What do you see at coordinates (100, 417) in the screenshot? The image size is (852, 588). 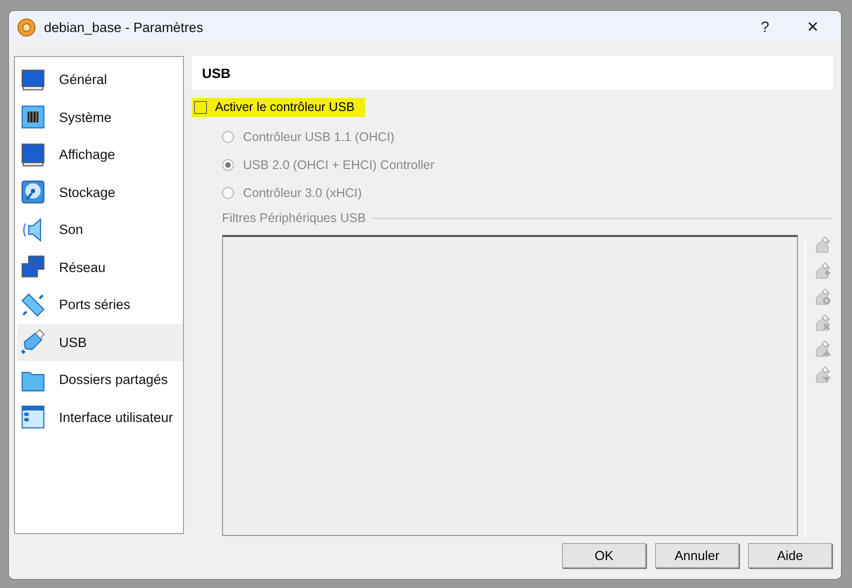 I see `sidebar-item: Interface utilisateur` at bounding box center [100, 417].